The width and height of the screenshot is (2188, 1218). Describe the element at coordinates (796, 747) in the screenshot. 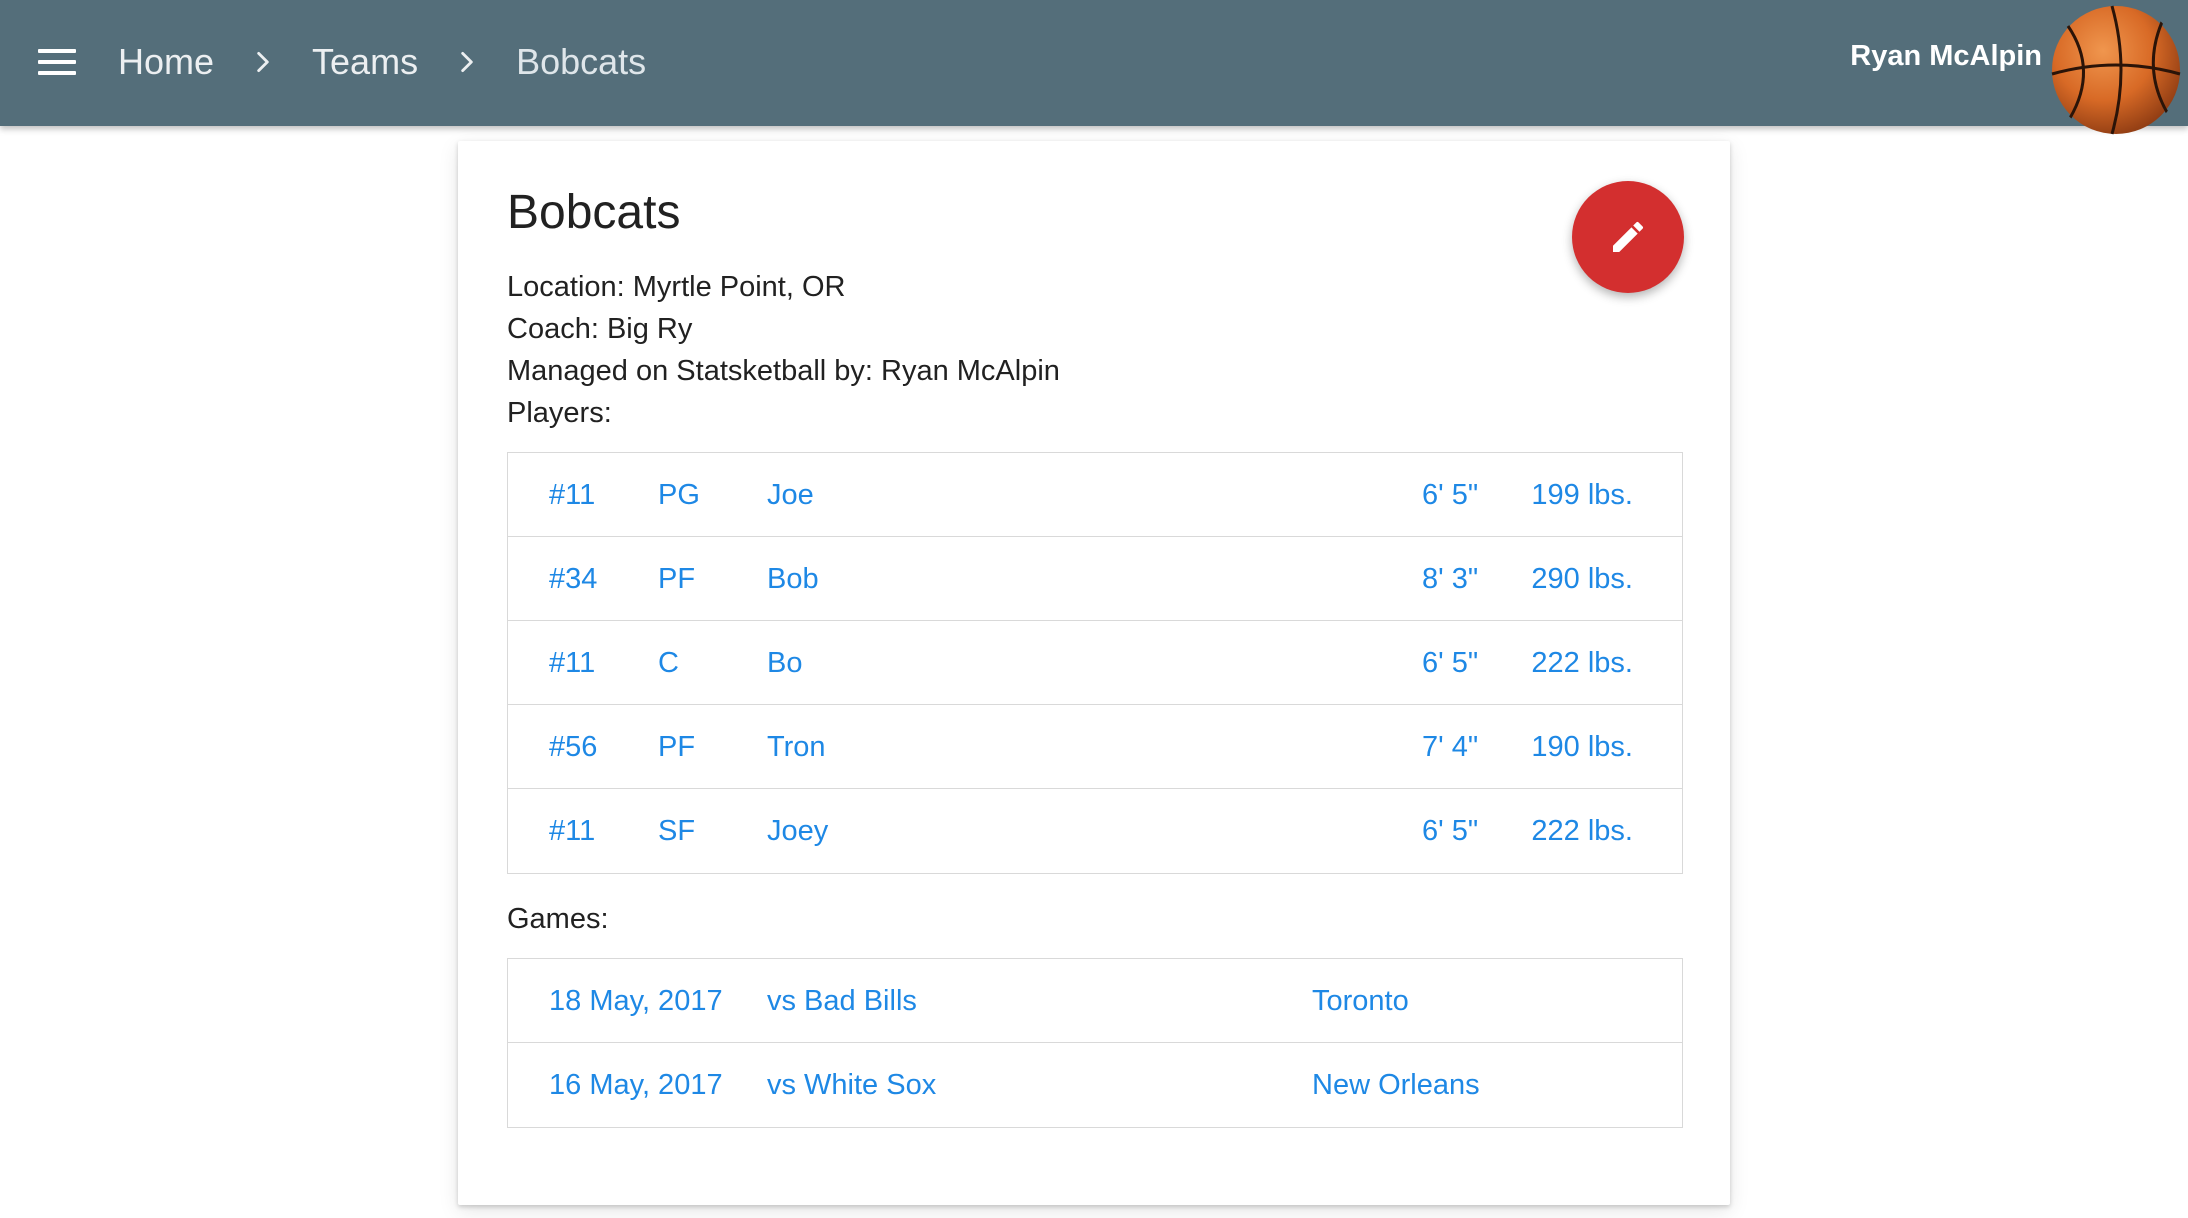

I see `player-name: Tron` at that location.